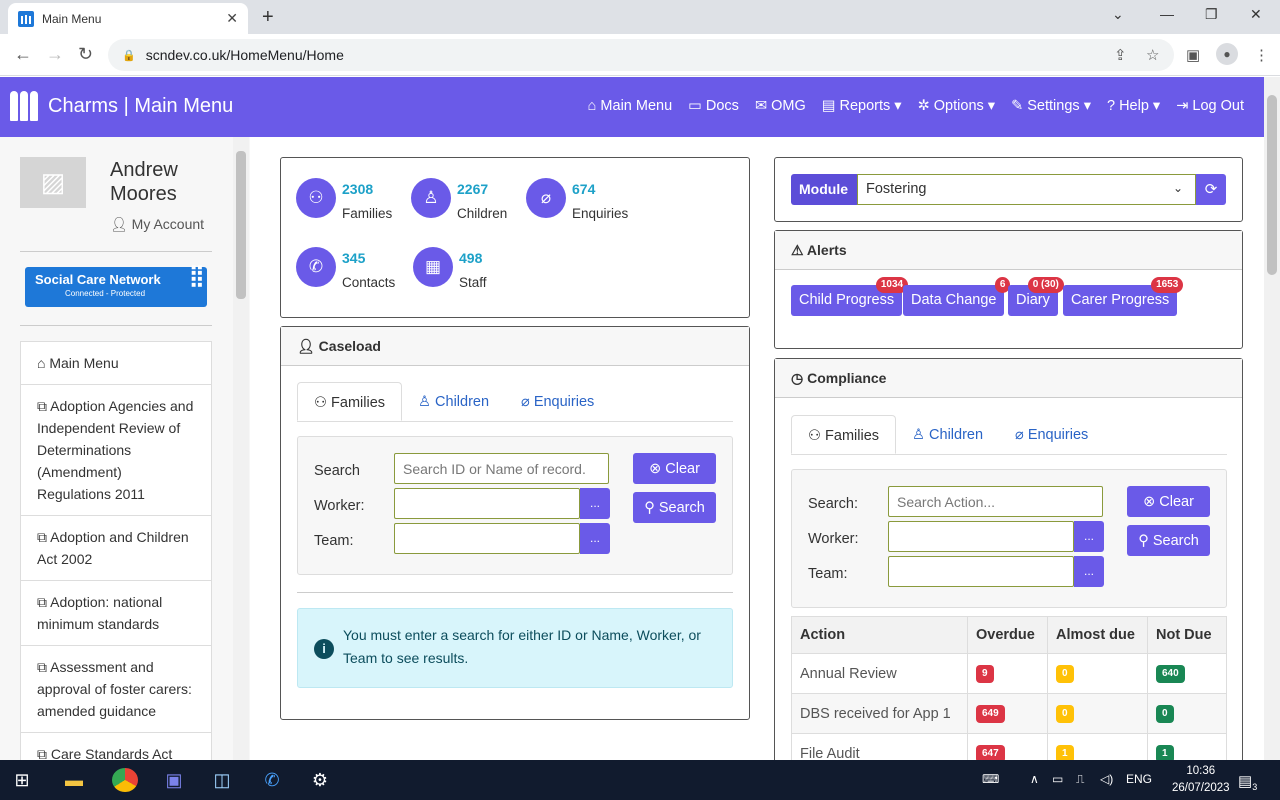 The height and width of the screenshot is (800, 1280). What do you see at coordinates (1193, 55) in the screenshot?
I see `side-panel-icon: ▣` at bounding box center [1193, 55].